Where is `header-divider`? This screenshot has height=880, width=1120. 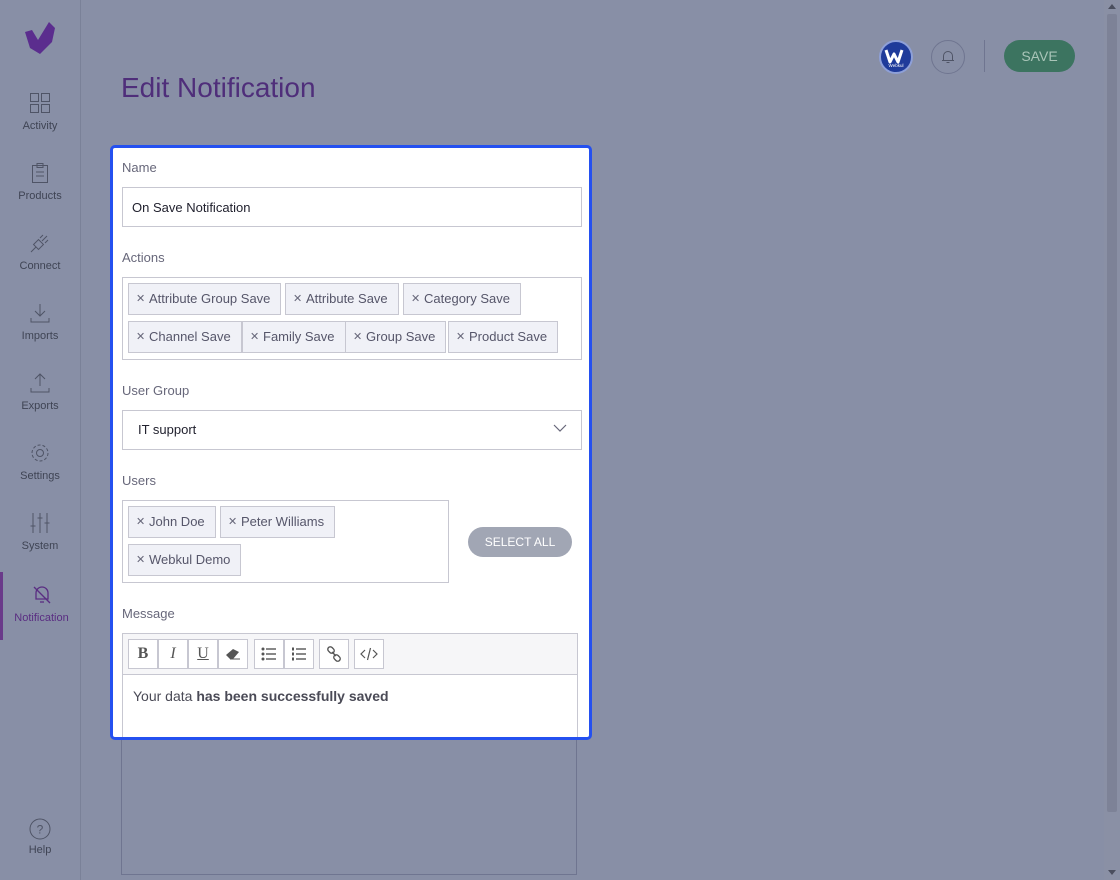 header-divider is located at coordinates (984, 56).